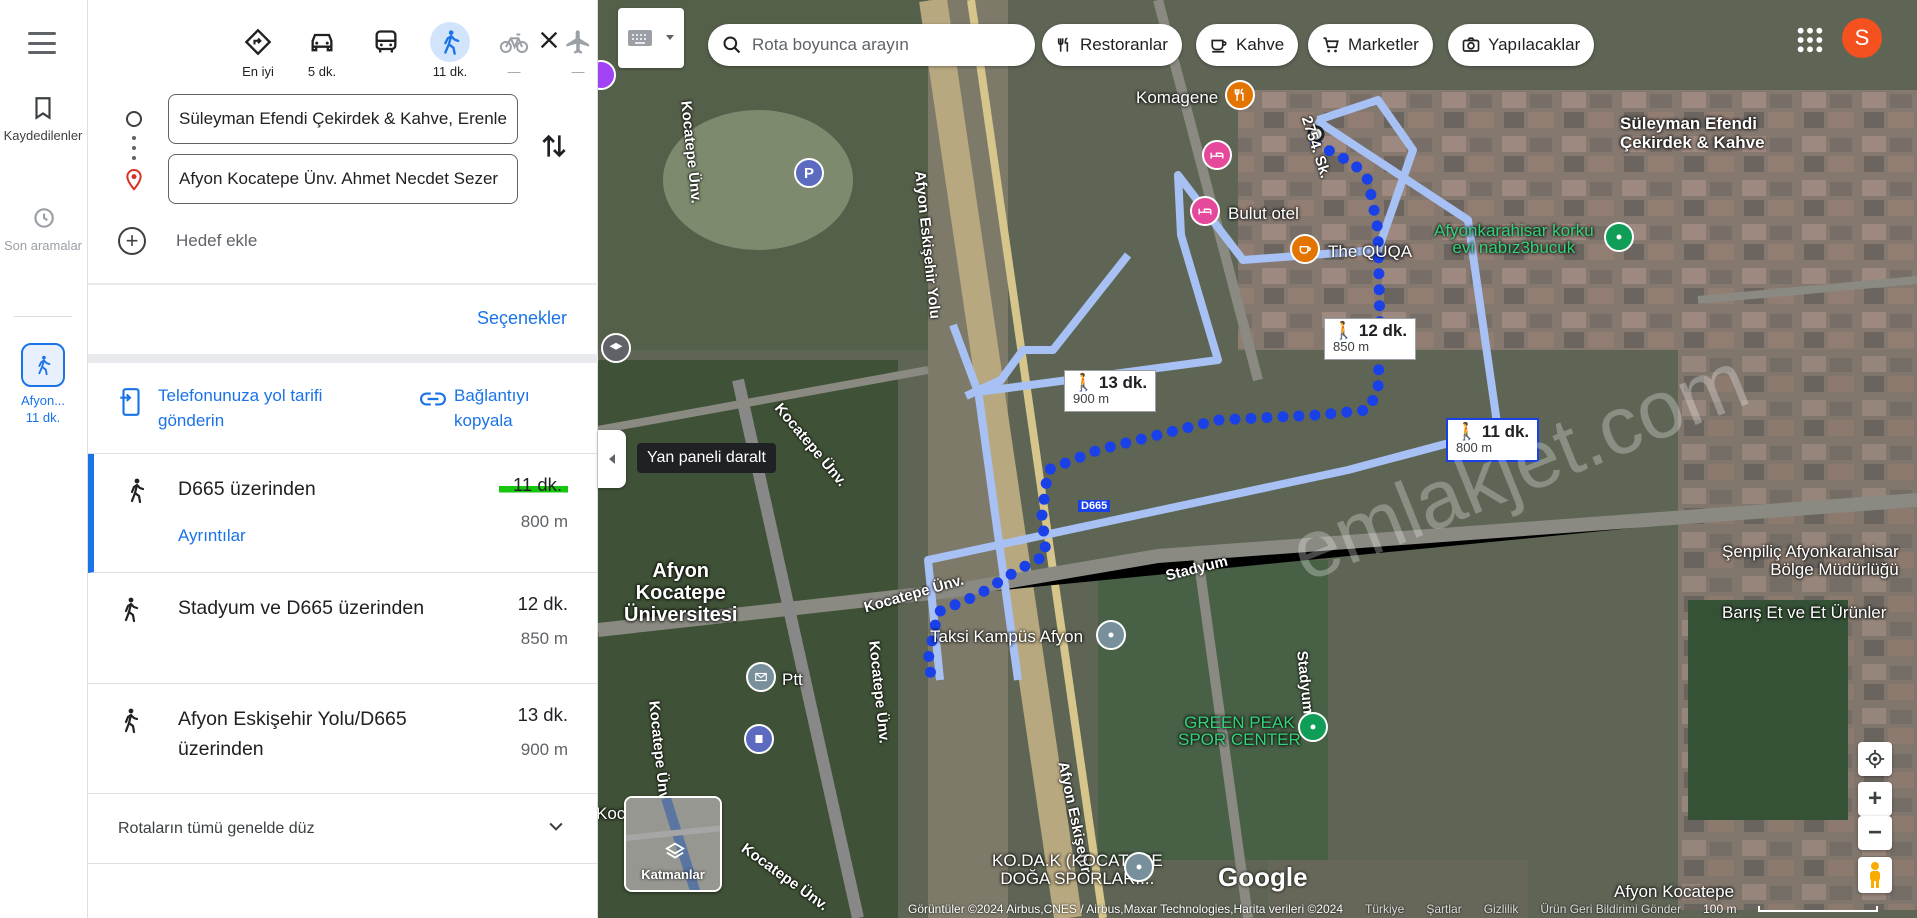 This screenshot has width=1917, height=918. I want to click on layers-icon, so click(675, 853).